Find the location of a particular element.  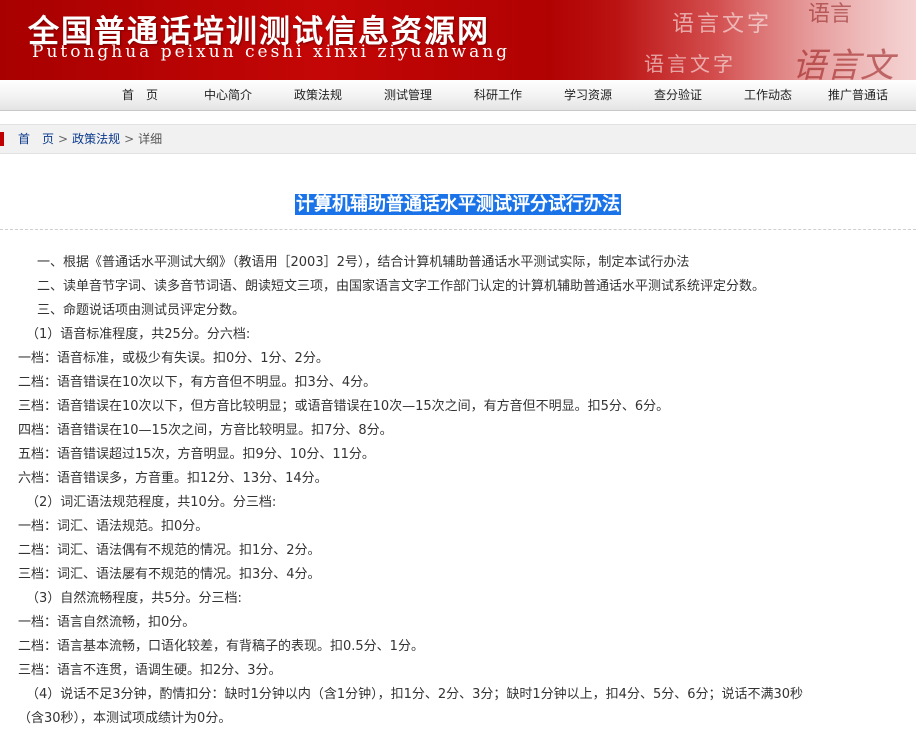

article-paragraph: 二档：语音错误在10次以下，有方音但不明显。扣3分、4分。 is located at coordinates (197, 382).